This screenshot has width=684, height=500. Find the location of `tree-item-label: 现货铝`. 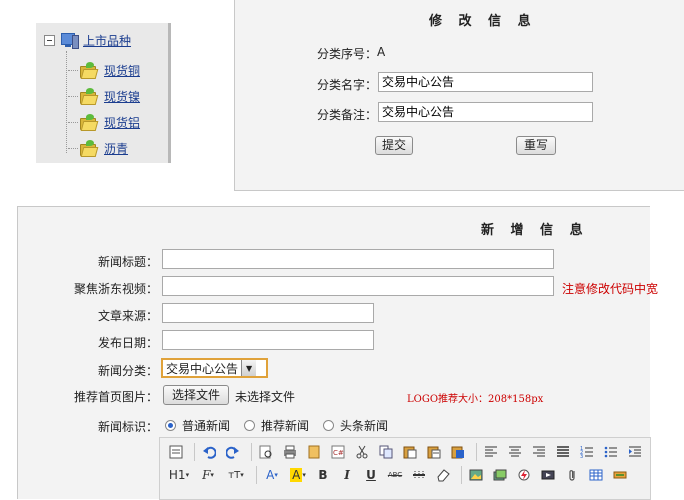

tree-item-label: 现货铝 is located at coordinates (122, 122).